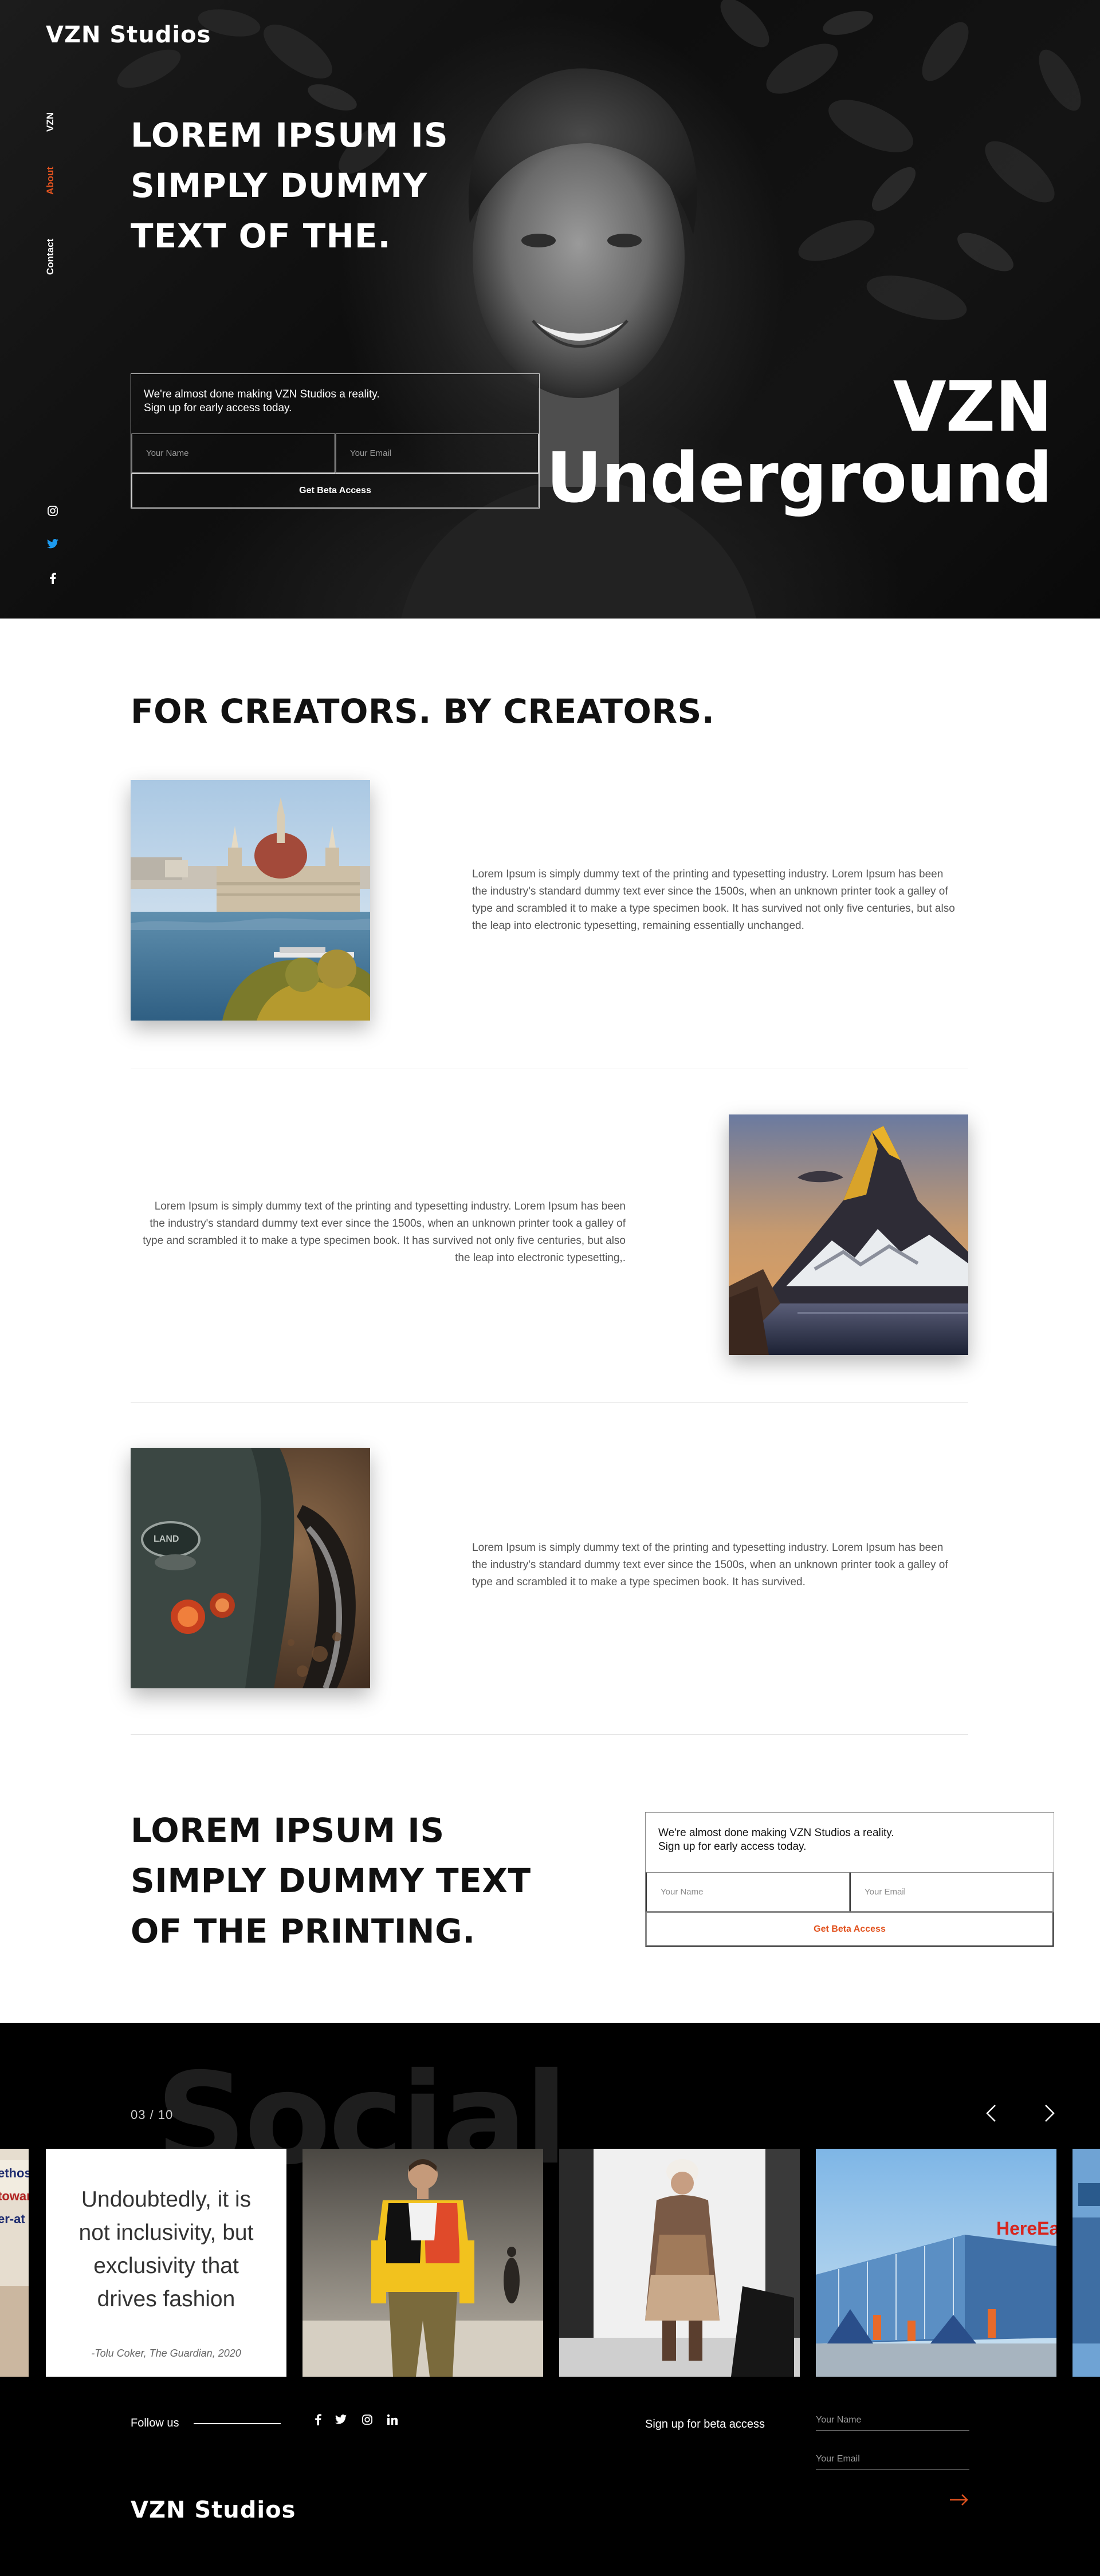  What do you see at coordinates (213, 2510) in the screenshot?
I see `footer-brand-logo: VZN Studios` at bounding box center [213, 2510].